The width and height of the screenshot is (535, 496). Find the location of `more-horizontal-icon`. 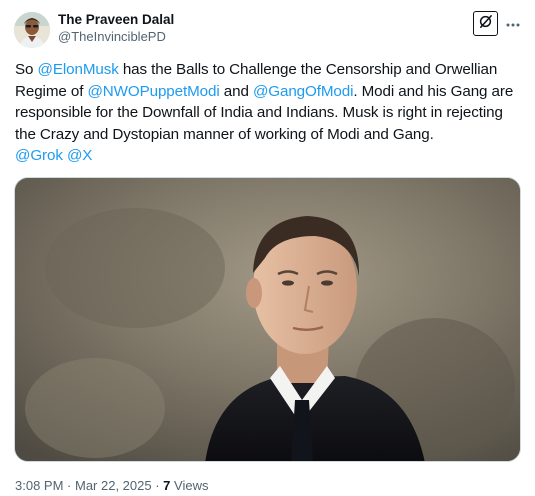

more-horizontal-icon is located at coordinates (513, 23).